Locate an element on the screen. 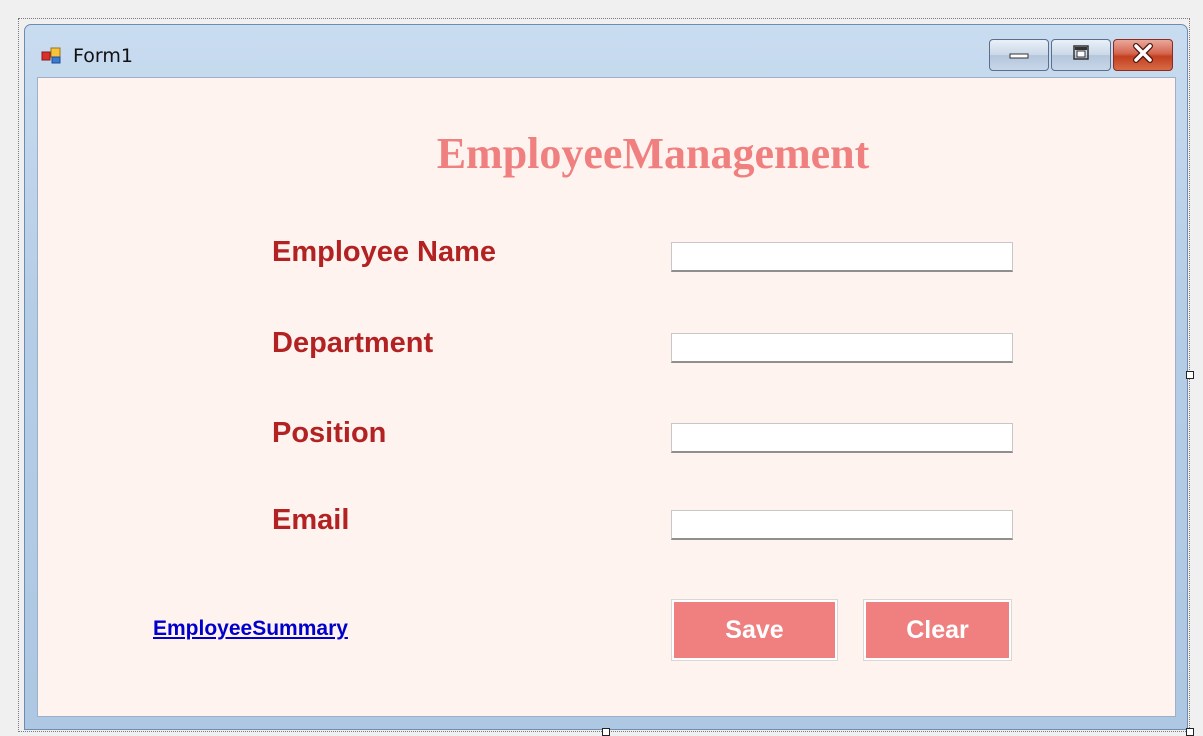 This screenshot has height=736, width=1203. page-title: EmployeeManagement is located at coordinates (653, 153).